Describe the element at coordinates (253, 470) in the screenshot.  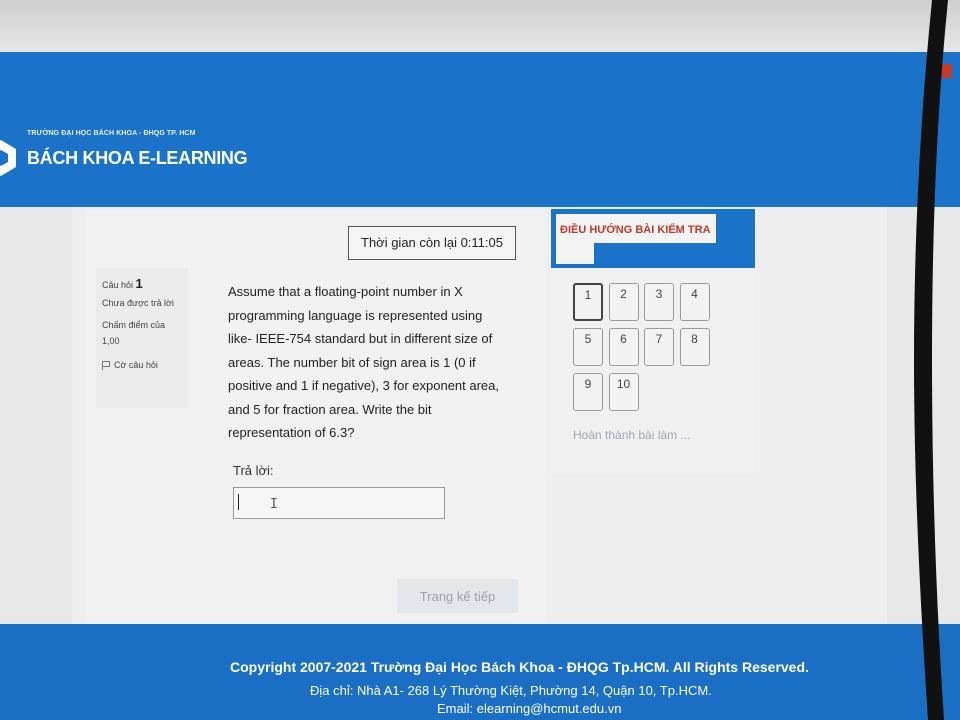
I see `answer-label: Trả lời:` at that location.